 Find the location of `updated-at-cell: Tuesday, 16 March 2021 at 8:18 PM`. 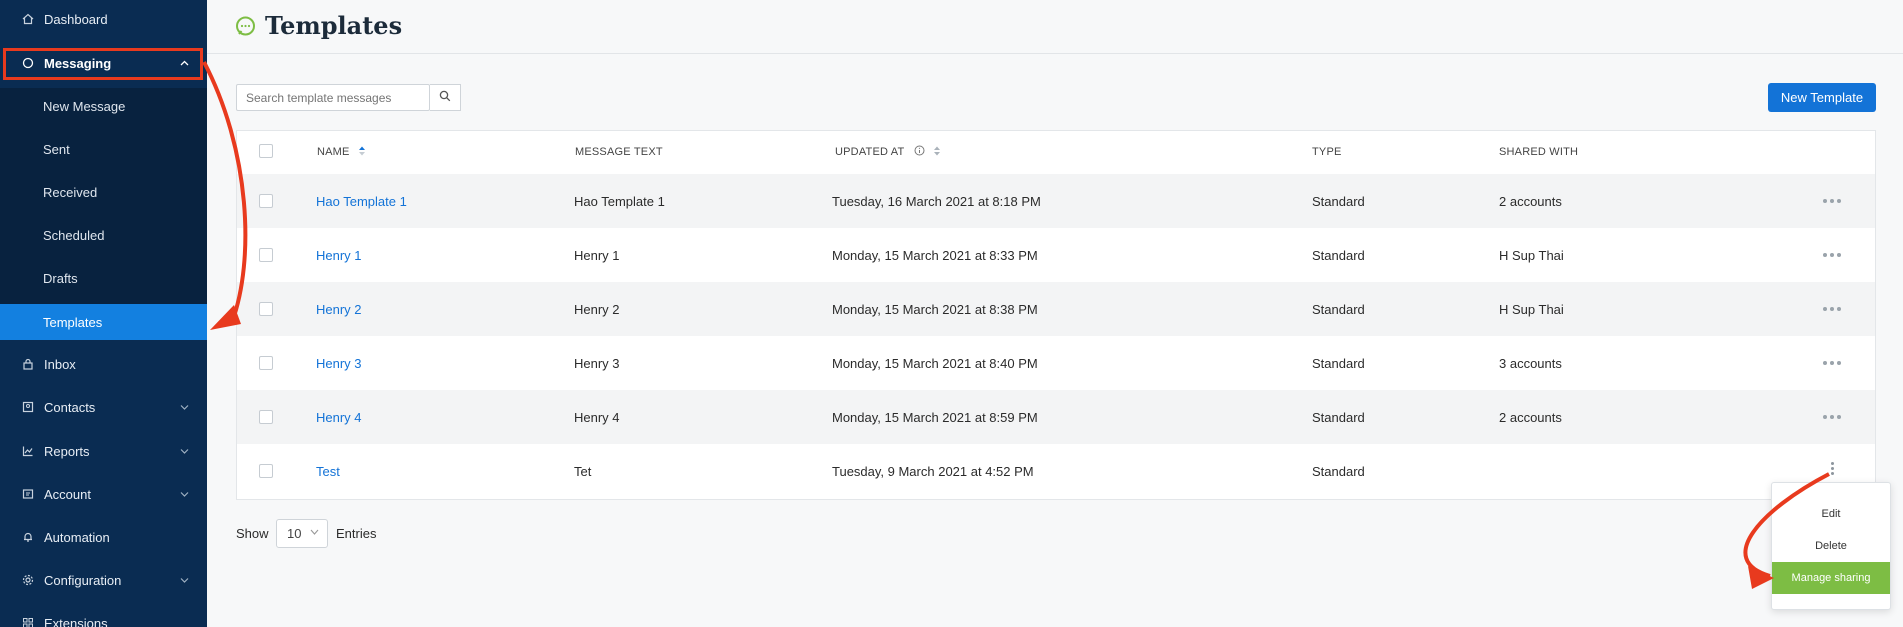

updated-at-cell: Tuesday, 16 March 2021 at 8:18 PM is located at coordinates (936, 201).